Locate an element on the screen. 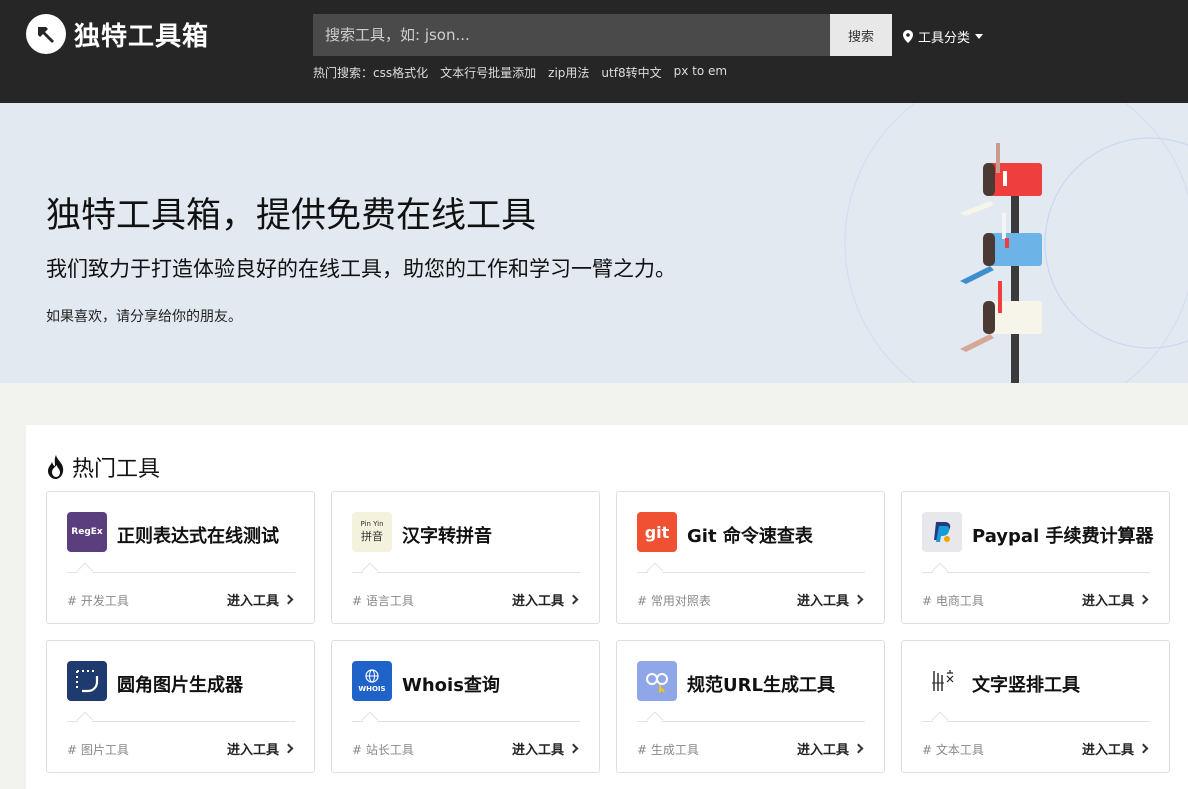 This screenshot has height=789, width=1188. hot-search-item: utf8转中文 is located at coordinates (631, 72).